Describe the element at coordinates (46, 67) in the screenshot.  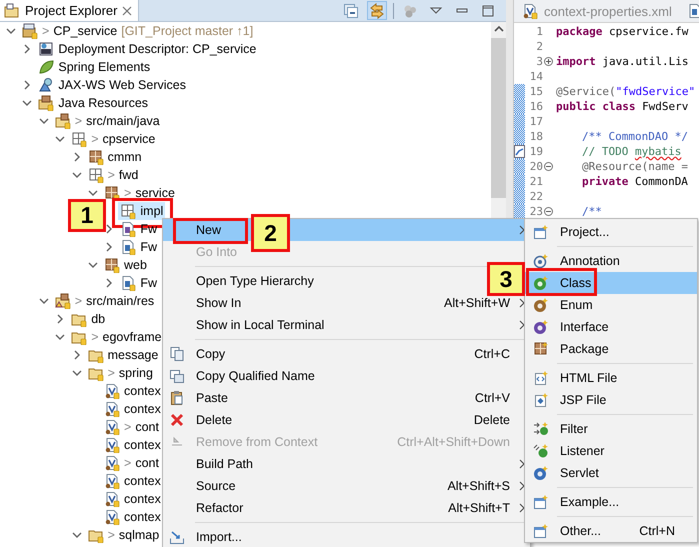
I see `leaf-icon` at that location.